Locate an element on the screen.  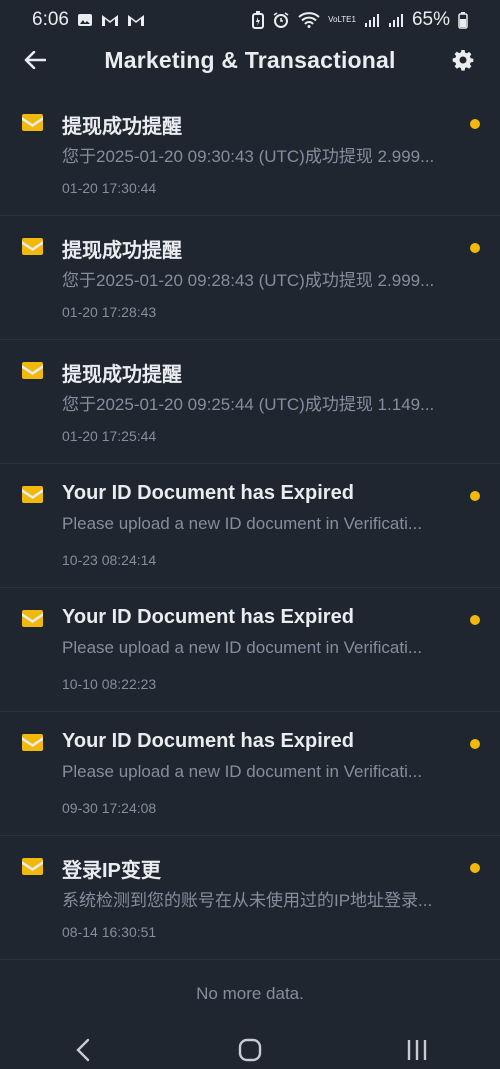
network-label: VoLTE1 is located at coordinates (342, 19).